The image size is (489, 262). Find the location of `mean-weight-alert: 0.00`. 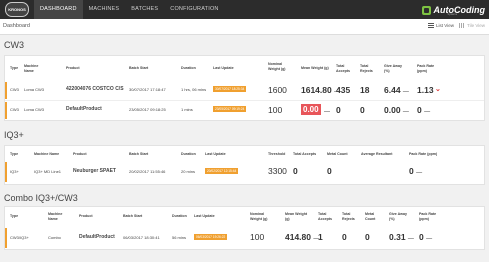

mean-weight-alert: 0.00 is located at coordinates (311, 109).